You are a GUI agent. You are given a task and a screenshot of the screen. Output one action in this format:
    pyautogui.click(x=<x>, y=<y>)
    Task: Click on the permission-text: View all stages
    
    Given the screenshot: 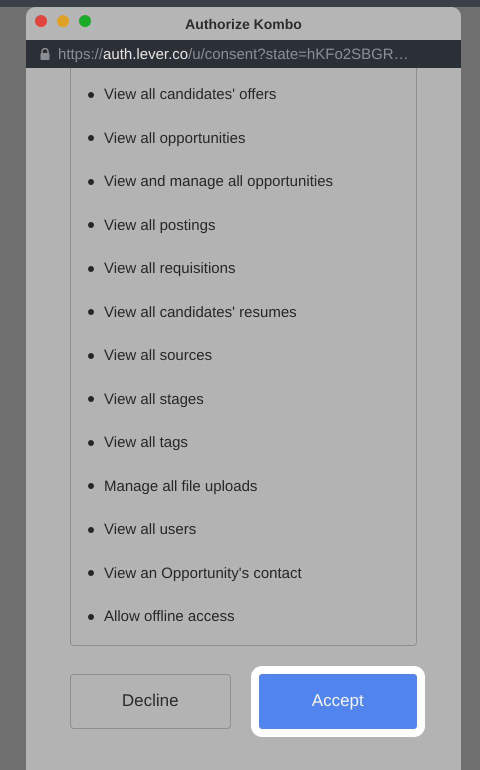 What is the action you would take?
    pyautogui.click(x=154, y=399)
    